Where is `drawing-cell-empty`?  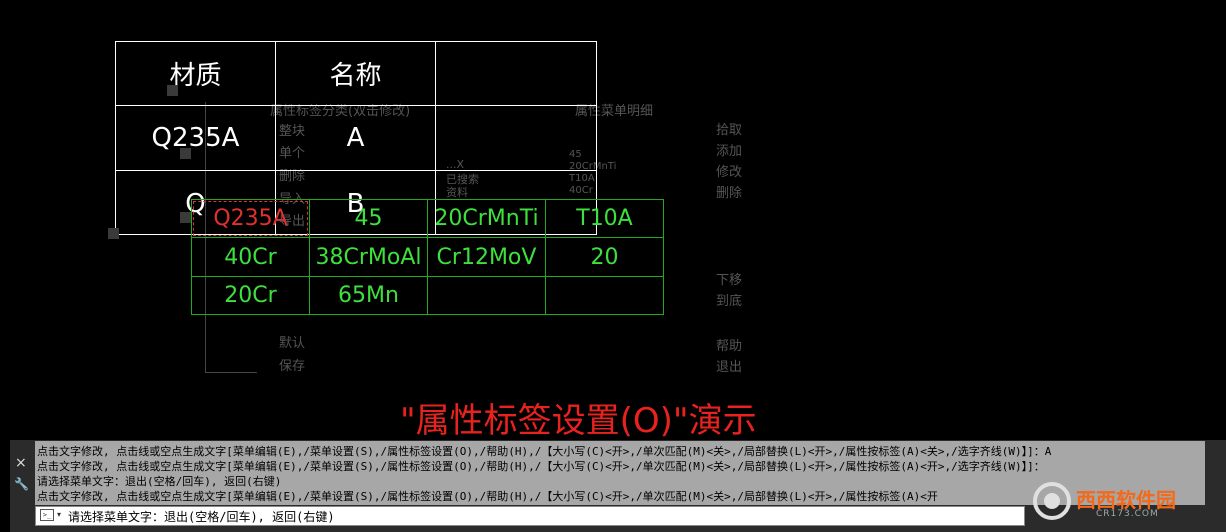
drawing-cell-empty is located at coordinates (516, 138).